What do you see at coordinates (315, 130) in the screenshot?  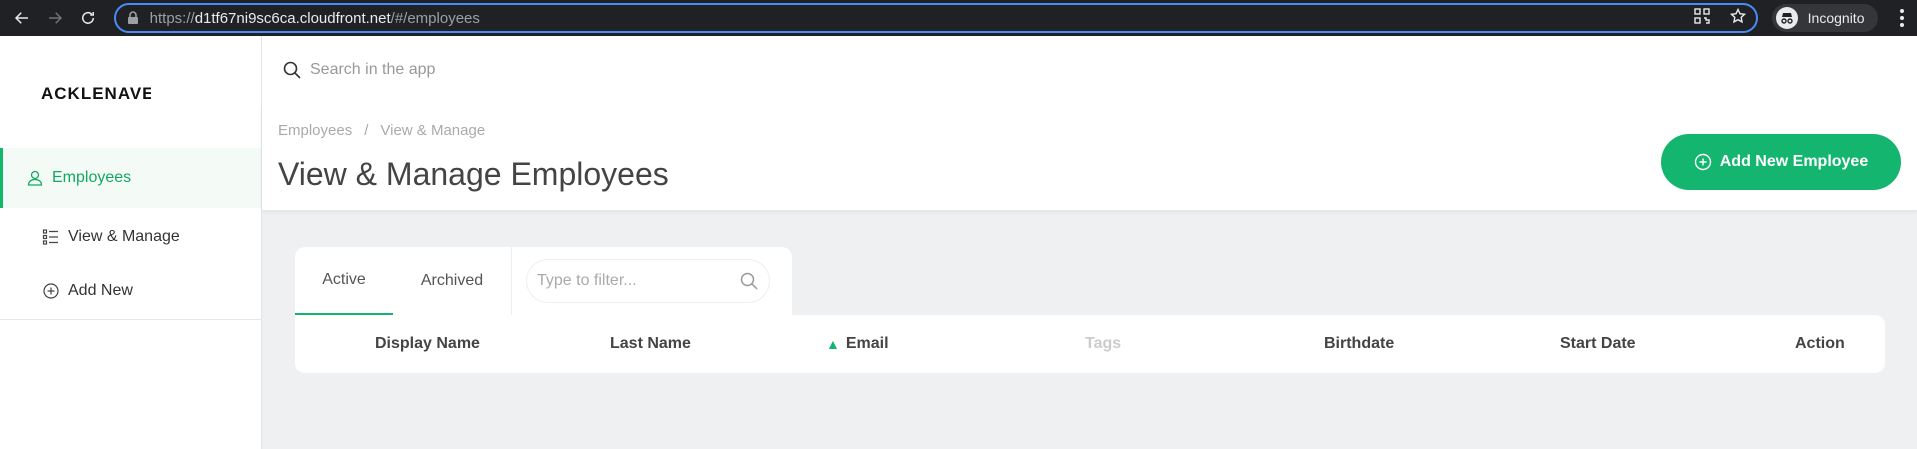 I see `breadcrumb-root: Employees` at bounding box center [315, 130].